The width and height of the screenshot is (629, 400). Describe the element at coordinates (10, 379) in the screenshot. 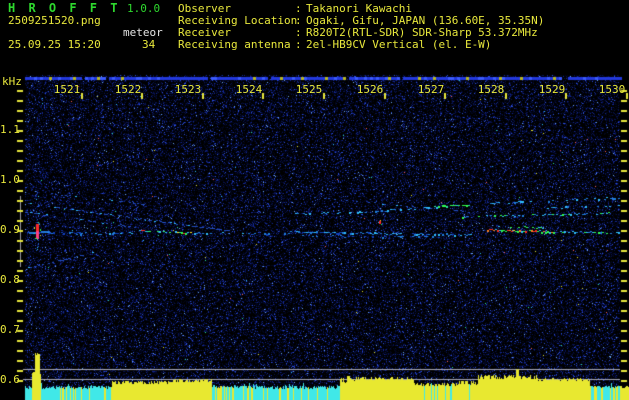

I see `freq-tick-label: 0.6` at that location.